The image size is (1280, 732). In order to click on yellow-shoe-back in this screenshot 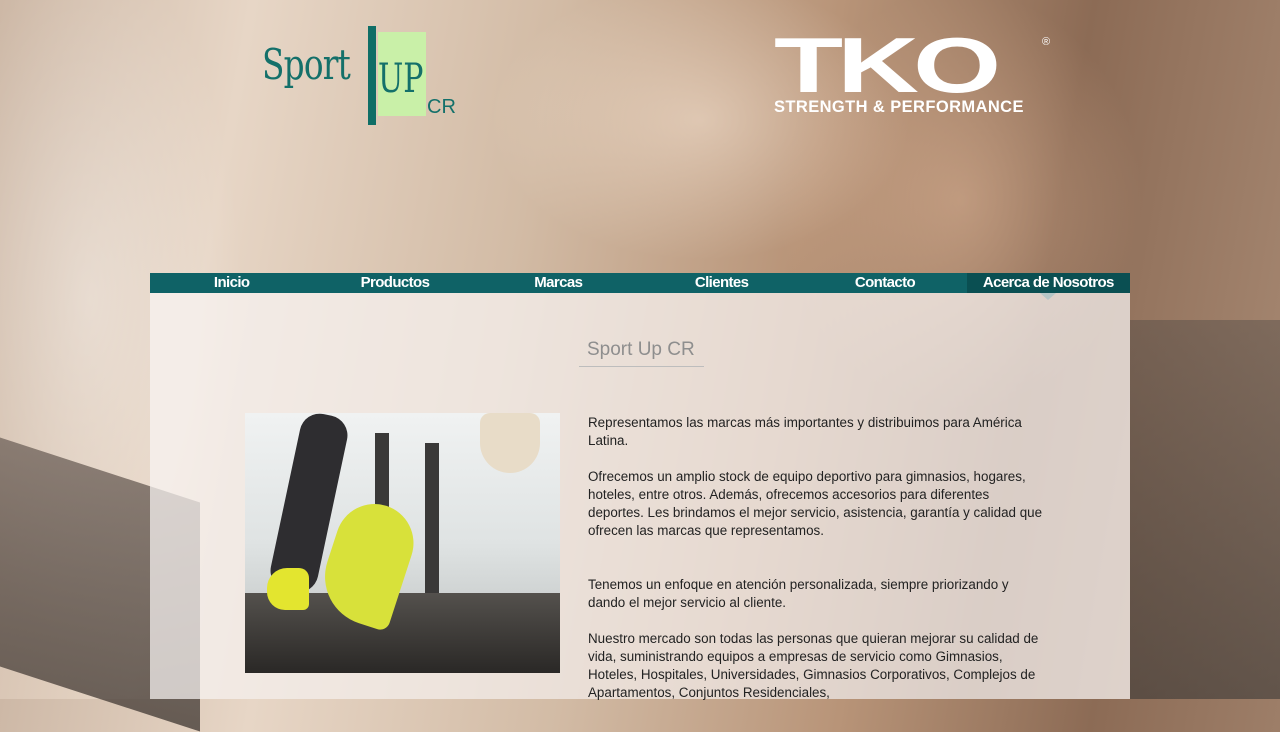, I will do `click(288, 589)`.